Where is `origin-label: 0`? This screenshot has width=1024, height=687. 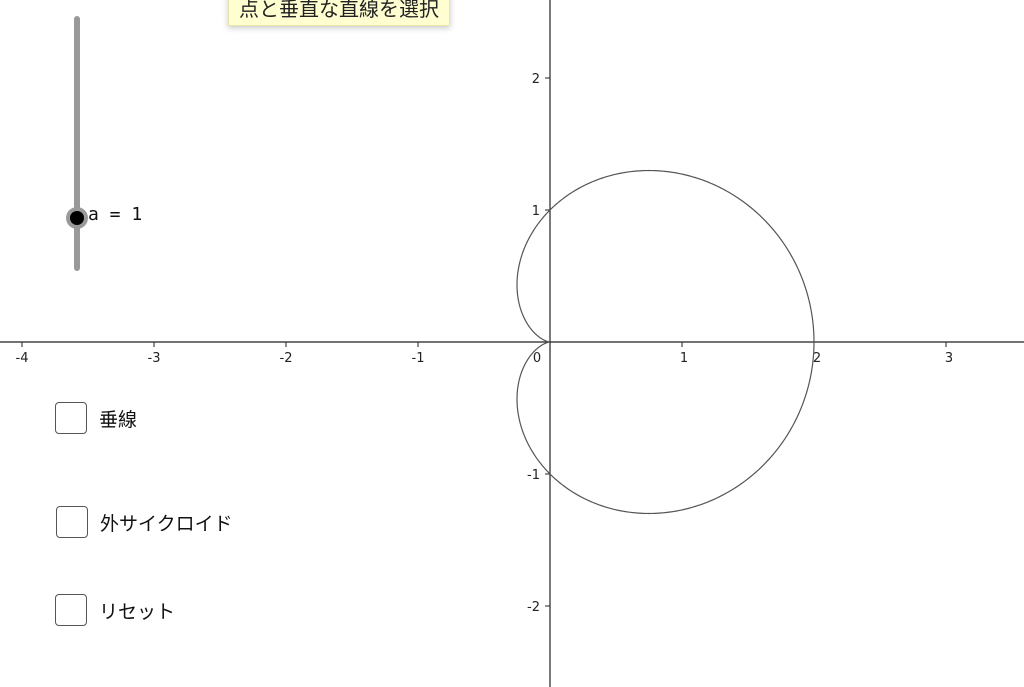 origin-label: 0 is located at coordinates (537, 358).